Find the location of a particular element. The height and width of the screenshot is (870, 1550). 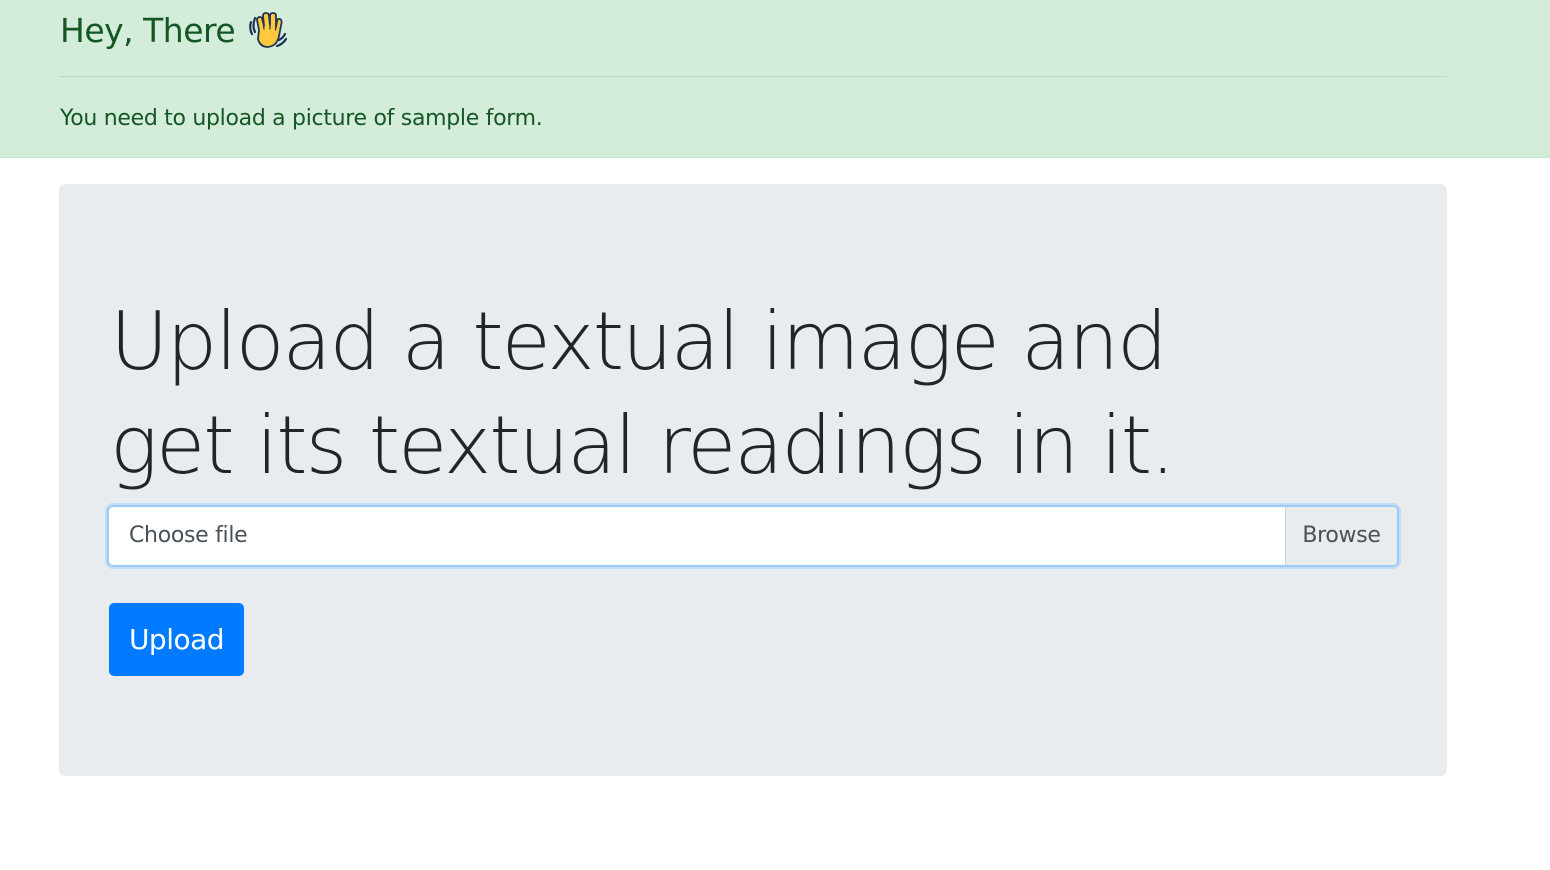

file-input-label: Choose file is located at coordinates (188, 536).